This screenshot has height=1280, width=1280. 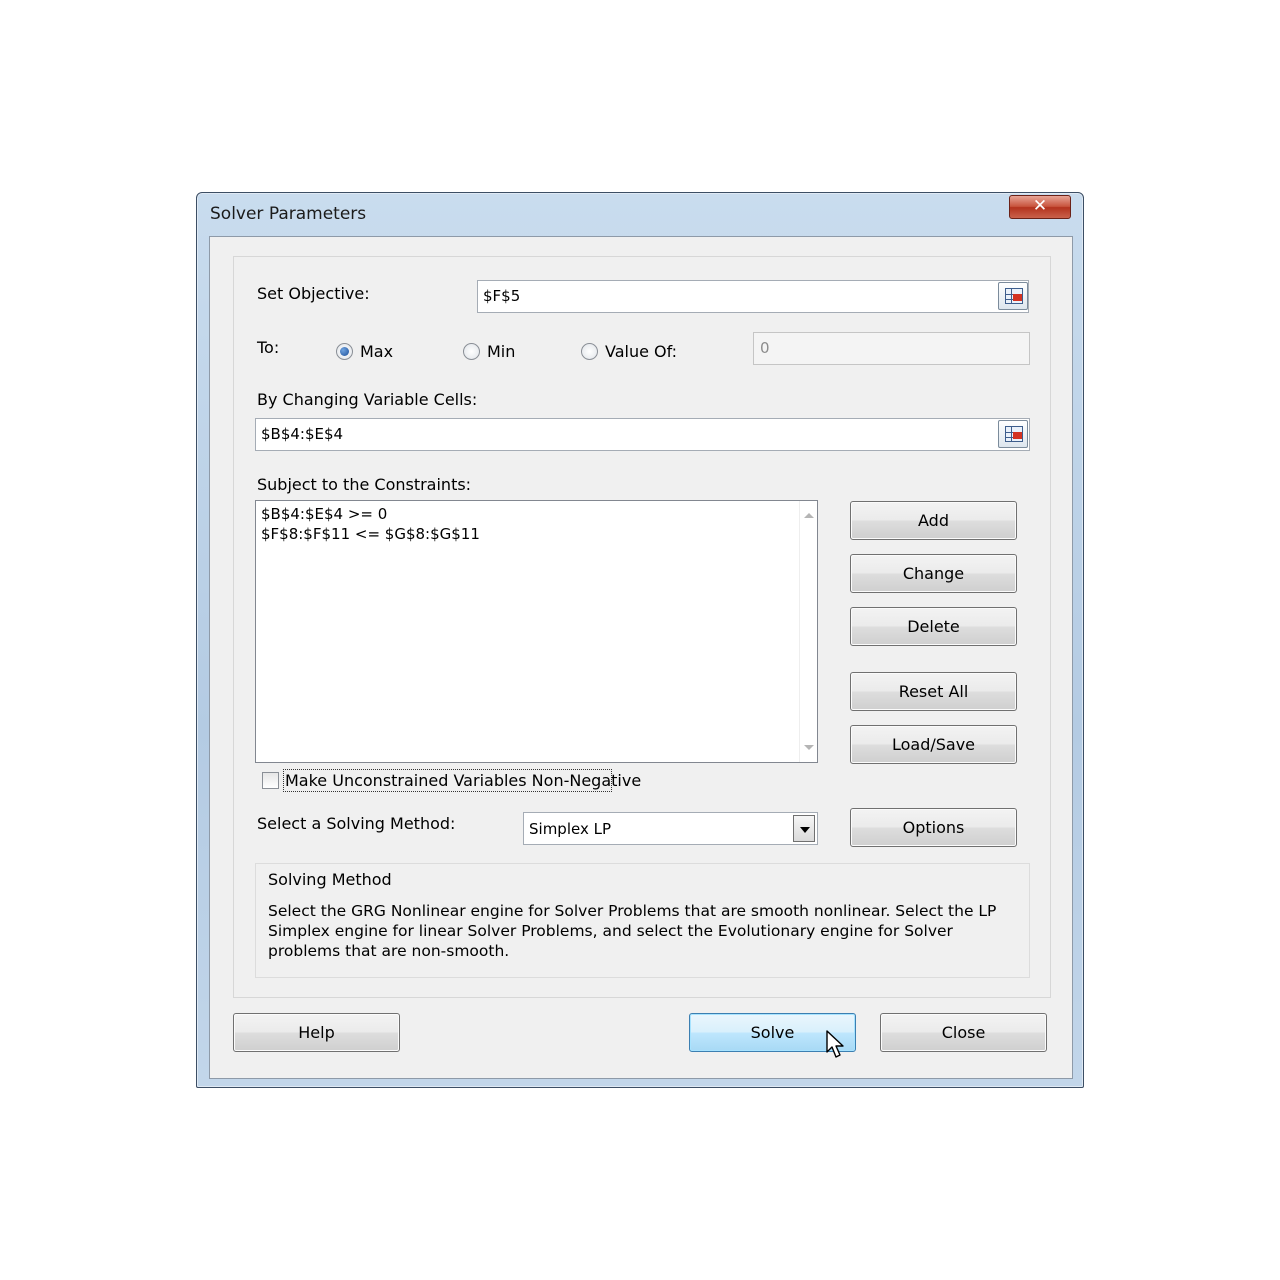 I want to click on changing-cells-label: By Changing Variable Cells:, so click(x=367, y=399).